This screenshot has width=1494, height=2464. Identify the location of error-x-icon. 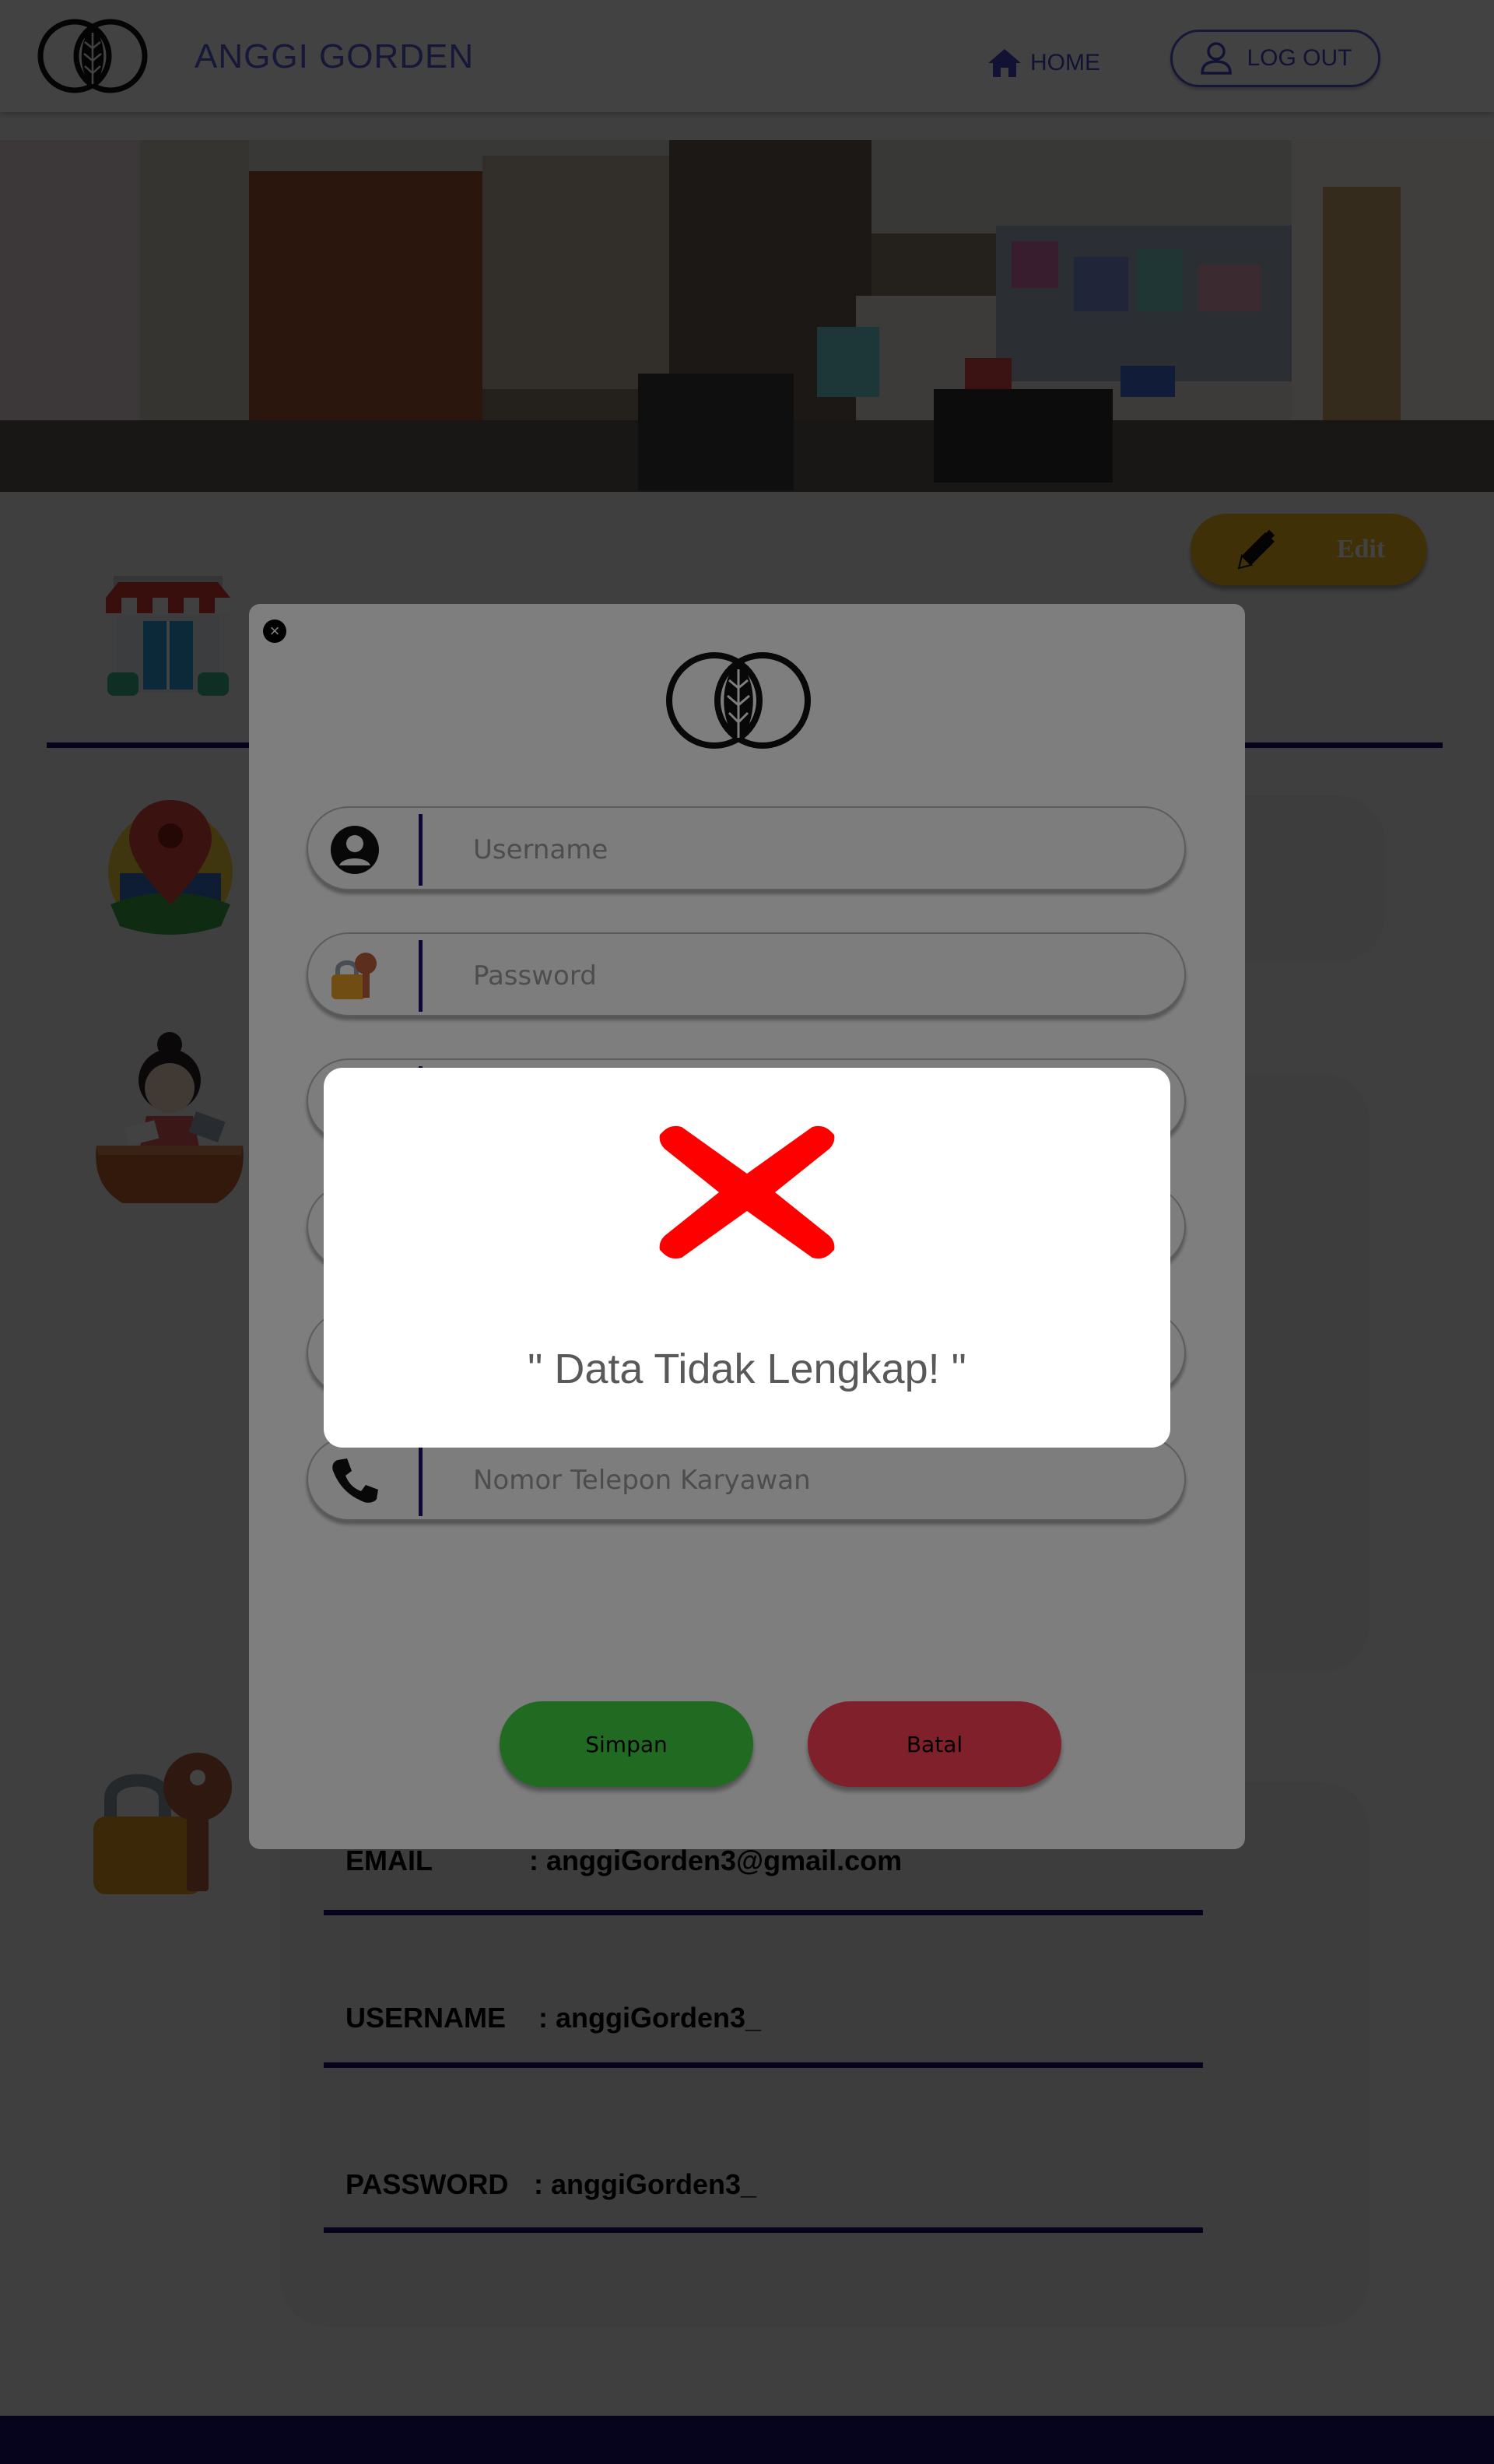
(747, 1192).